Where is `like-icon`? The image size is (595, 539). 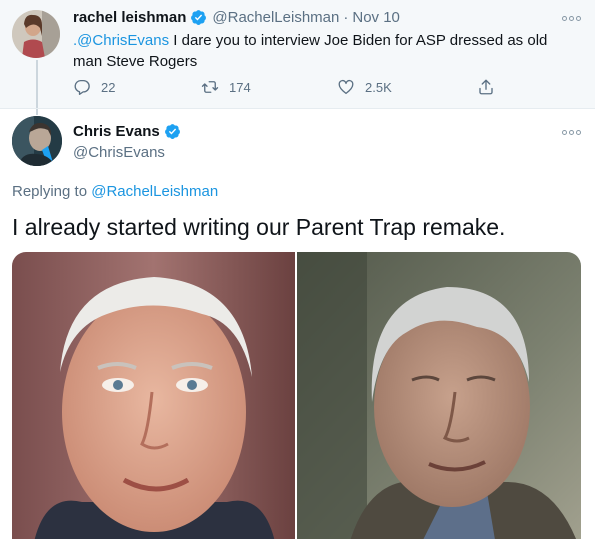 like-icon is located at coordinates (346, 87).